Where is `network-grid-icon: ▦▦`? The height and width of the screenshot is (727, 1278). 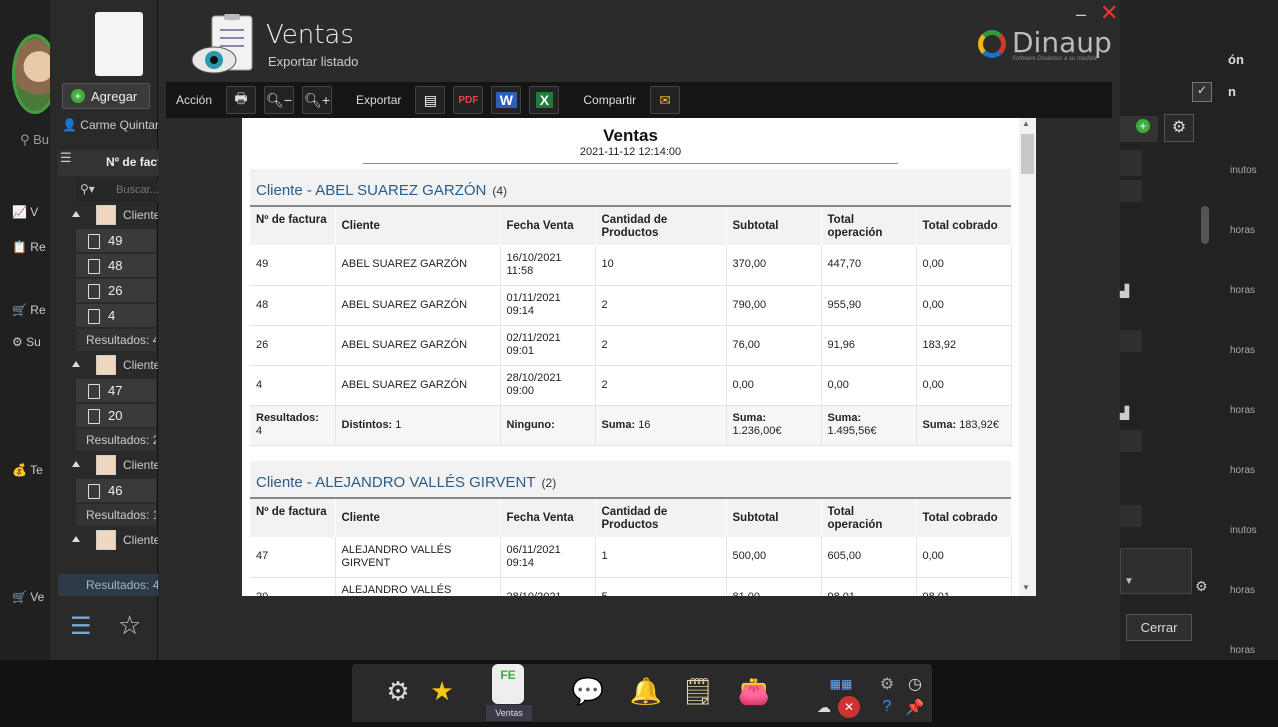 network-grid-icon: ▦▦ is located at coordinates (841, 684).